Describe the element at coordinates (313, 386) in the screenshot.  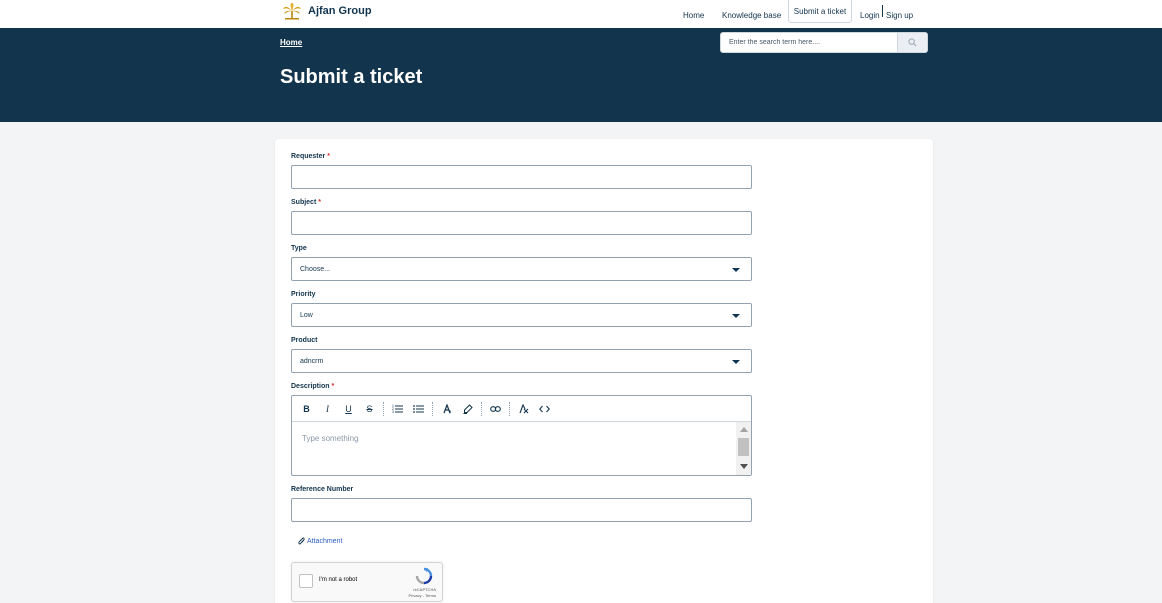
I see `description-label: Description *` at that location.